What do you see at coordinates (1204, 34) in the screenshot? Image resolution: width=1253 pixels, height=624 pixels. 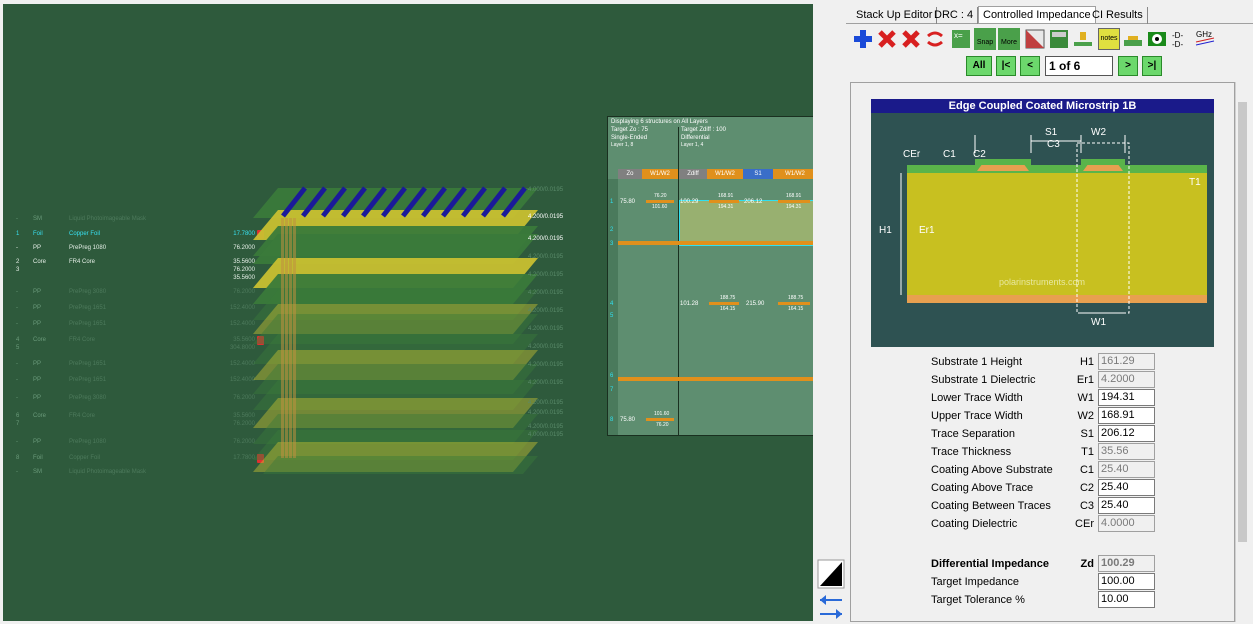 I see `svg-text: GHz` at bounding box center [1204, 34].